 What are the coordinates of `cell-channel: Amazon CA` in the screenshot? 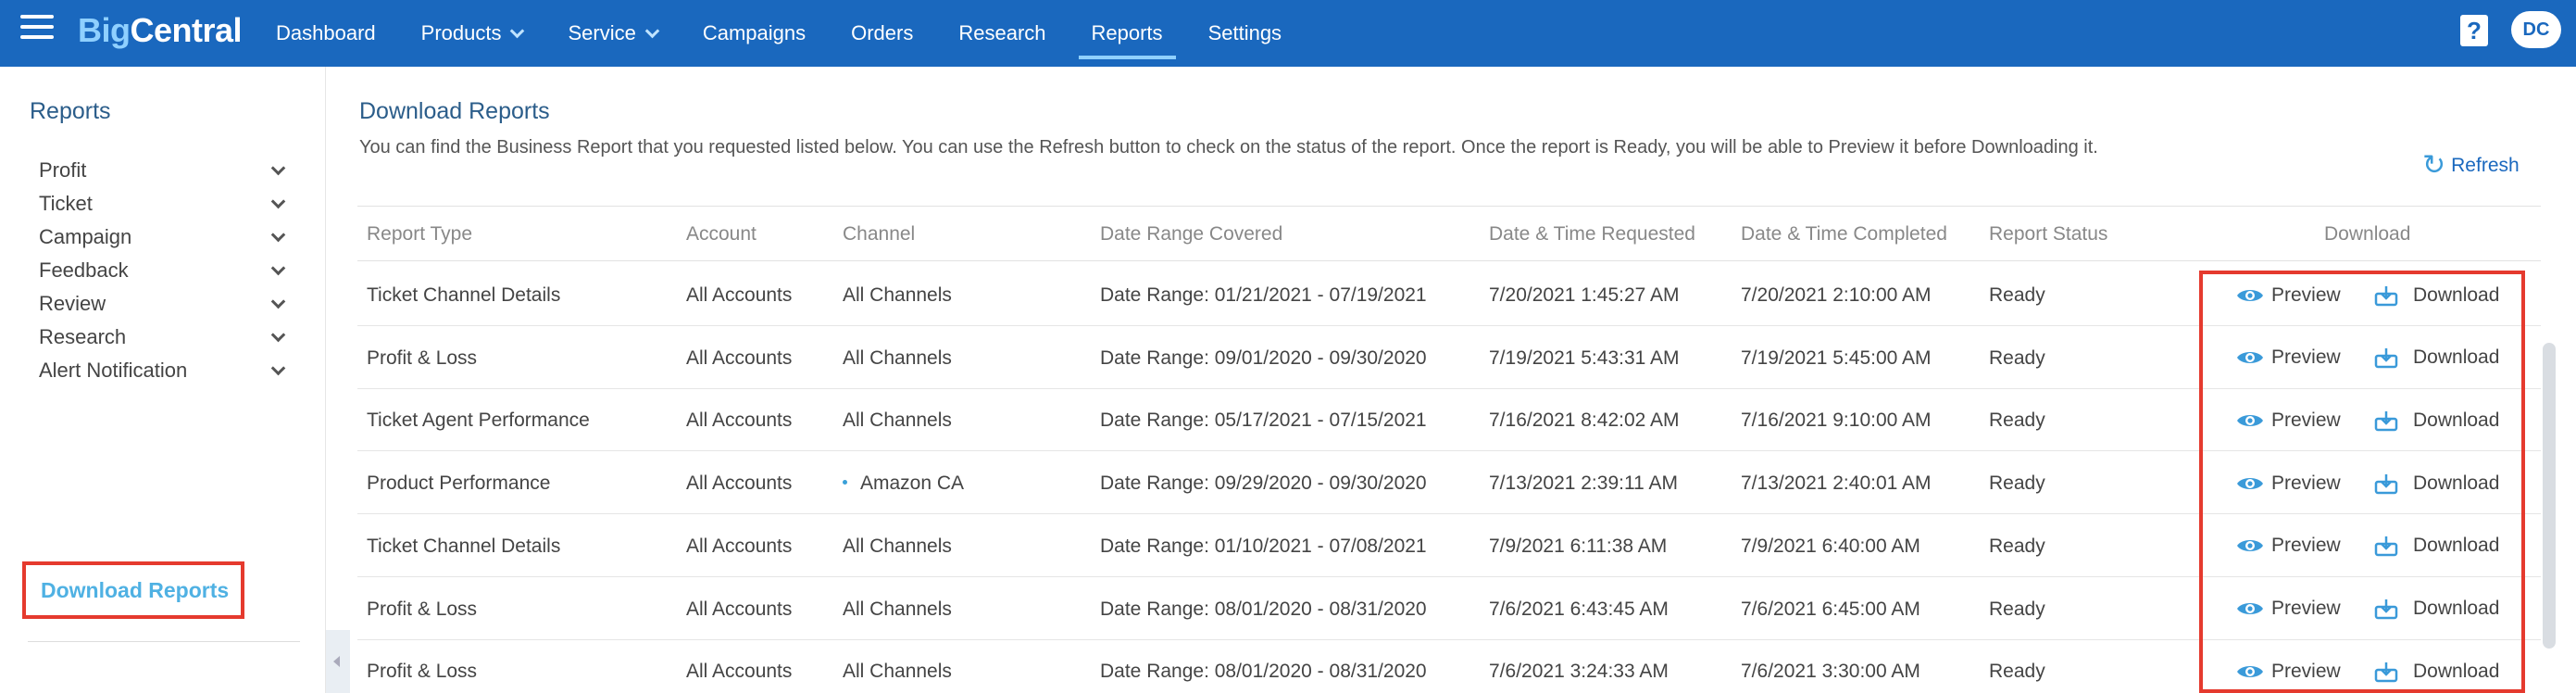 It's located at (903, 483).